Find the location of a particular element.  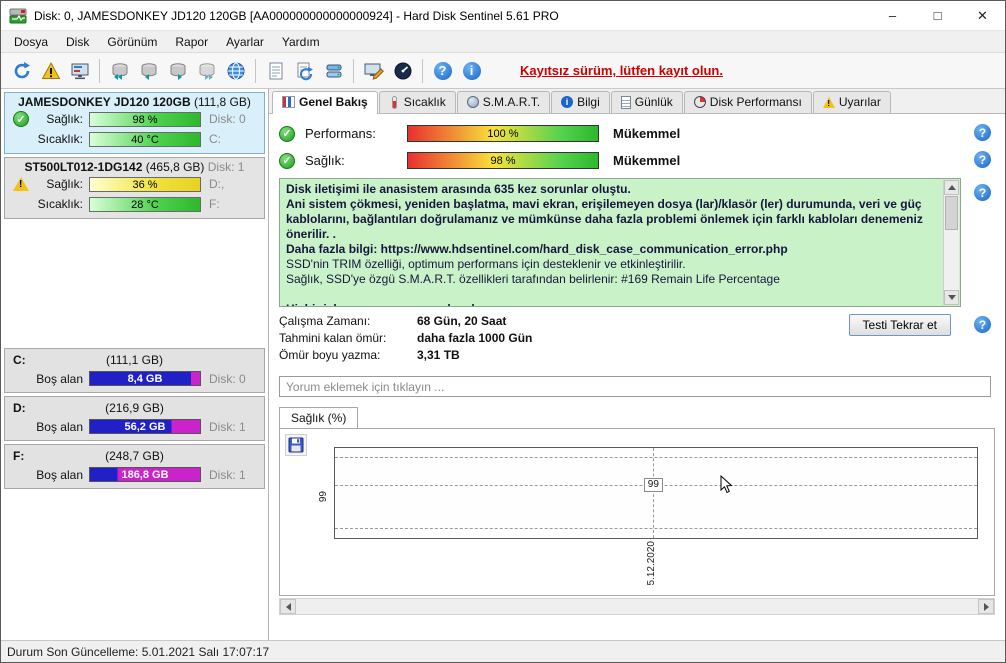

menu-gorunum: Görünüm is located at coordinates (132, 42).